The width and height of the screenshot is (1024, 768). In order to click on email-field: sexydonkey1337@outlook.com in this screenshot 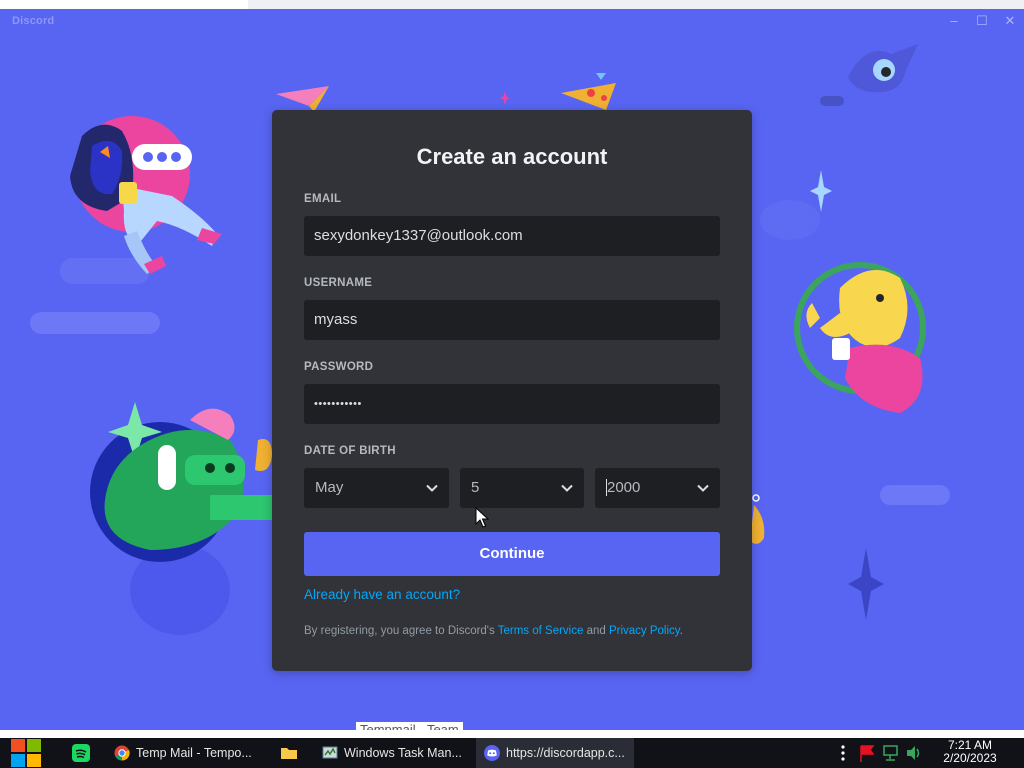, I will do `click(512, 236)`.